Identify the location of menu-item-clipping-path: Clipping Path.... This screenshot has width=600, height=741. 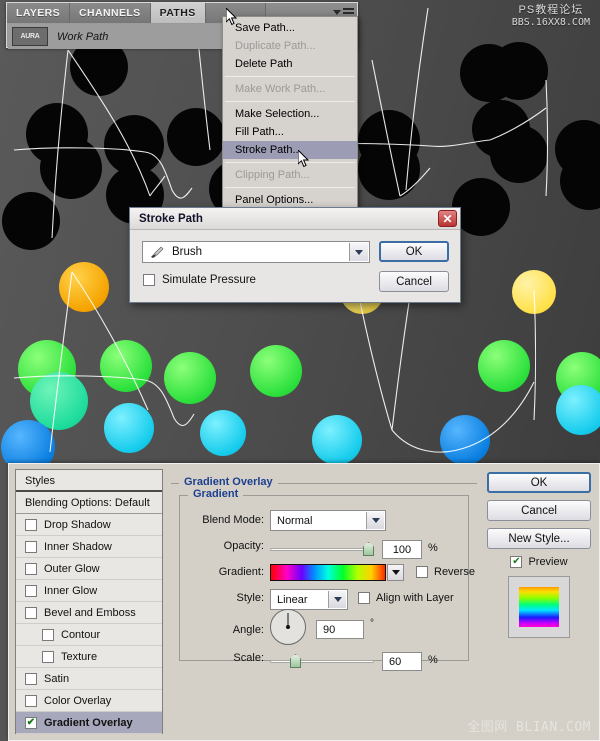
(272, 175).